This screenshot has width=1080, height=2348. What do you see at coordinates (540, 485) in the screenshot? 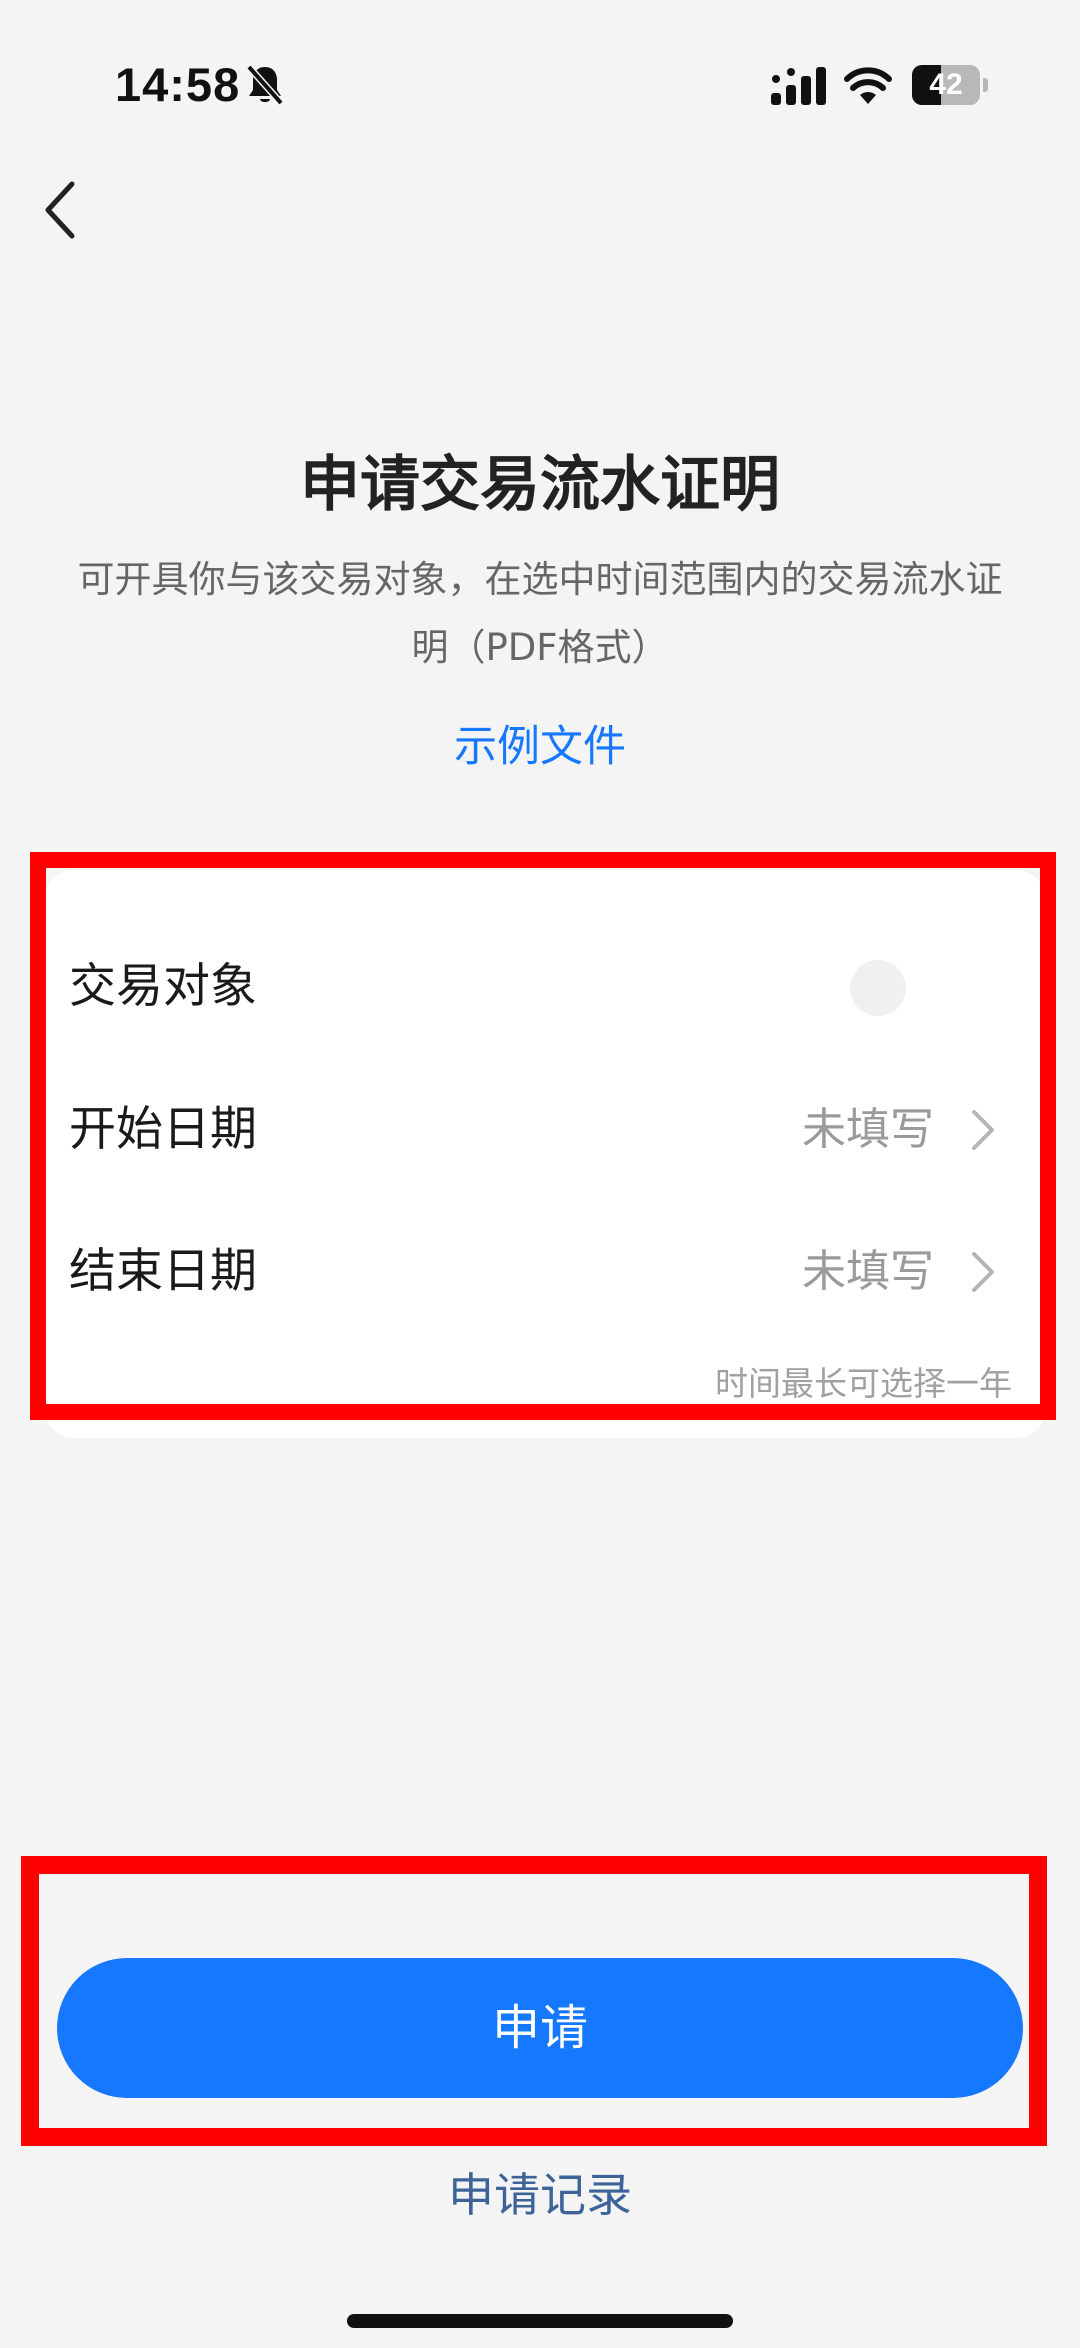
I see `page-title: 申请交易流水证明` at bounding box center [540, 485].